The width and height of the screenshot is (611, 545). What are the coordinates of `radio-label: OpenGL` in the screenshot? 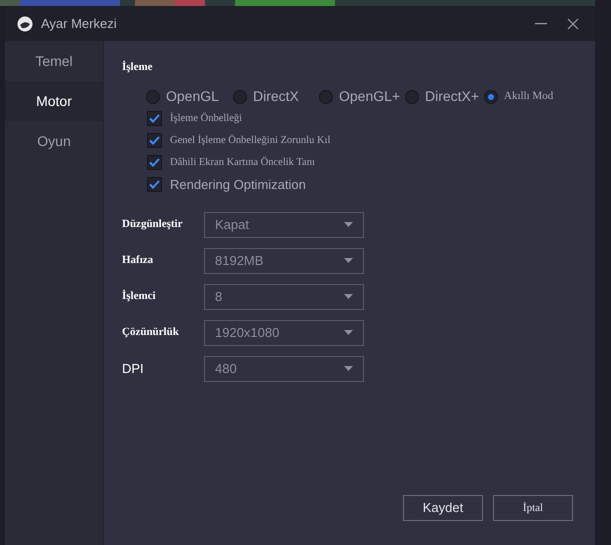 It's located at (192, 96).